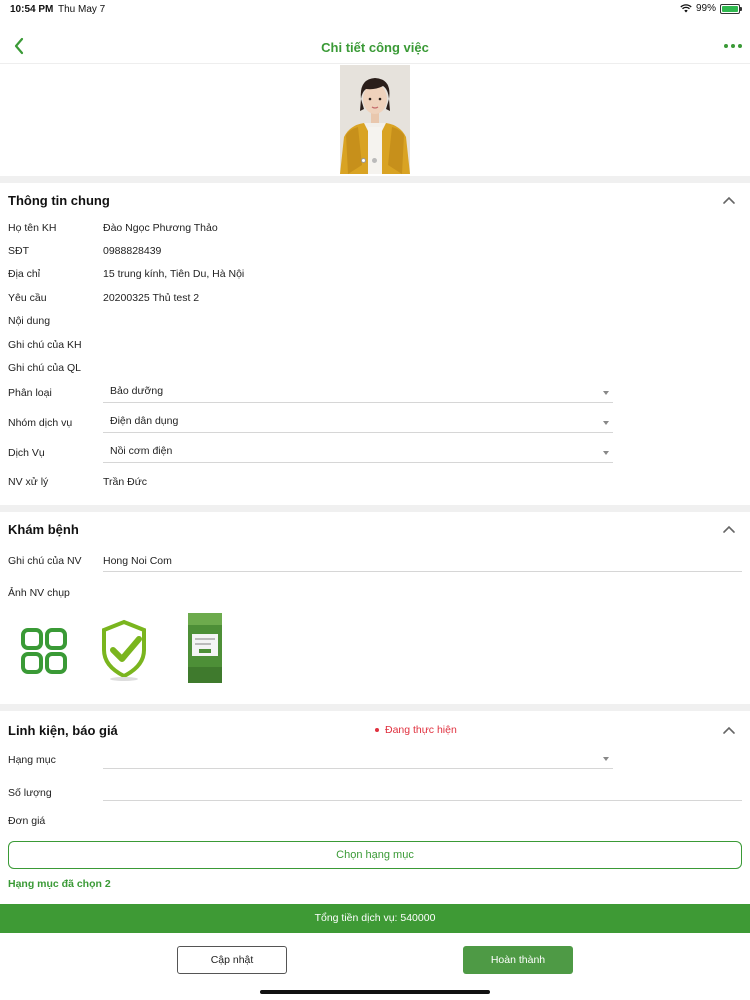 The height and width of the screenshot is (1000, 750). I want to click on customer-name-value: Đào Ngọc Phương Thảo, so click(160, 228).